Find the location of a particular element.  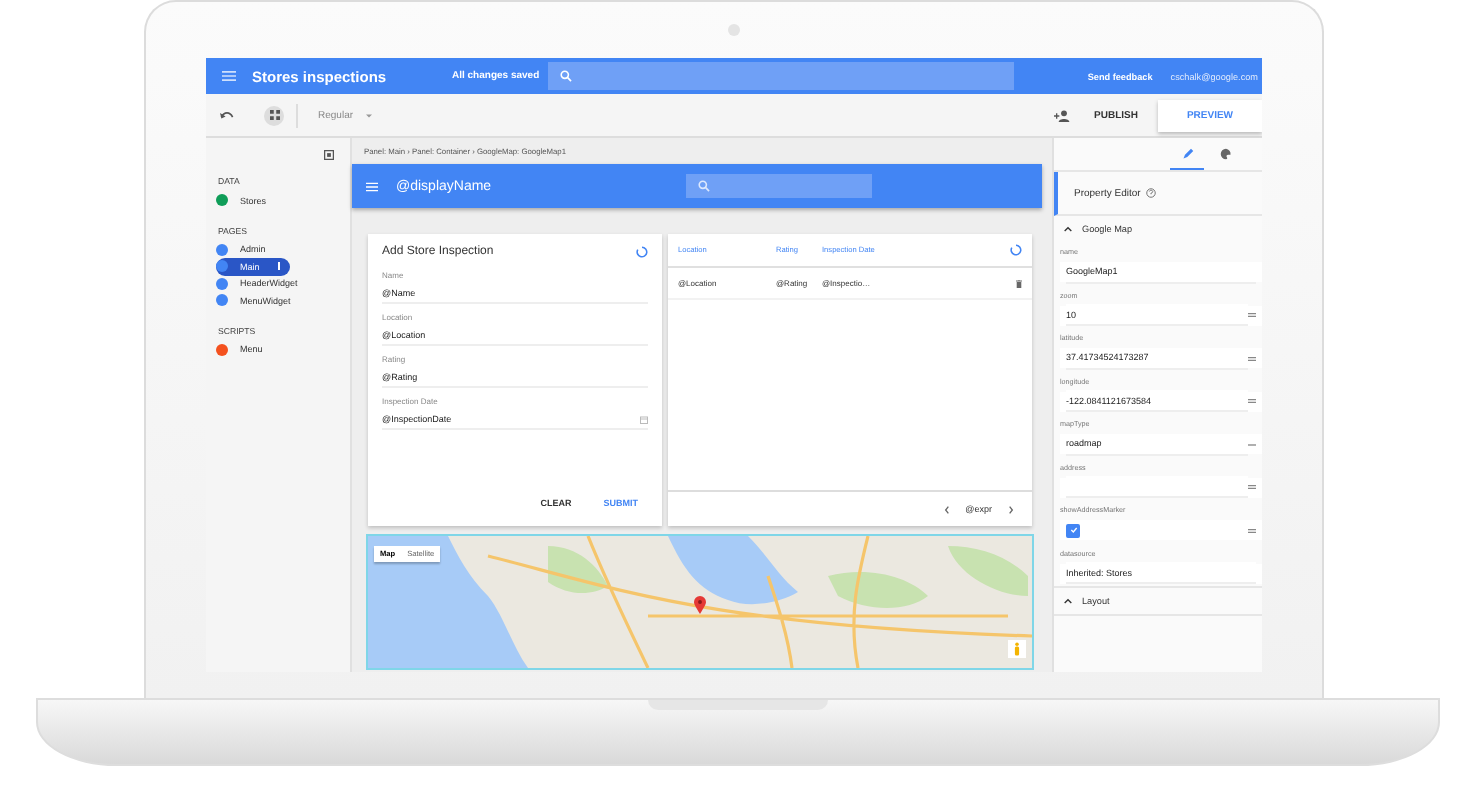

previous-icon is located at coordinates (946, 509).